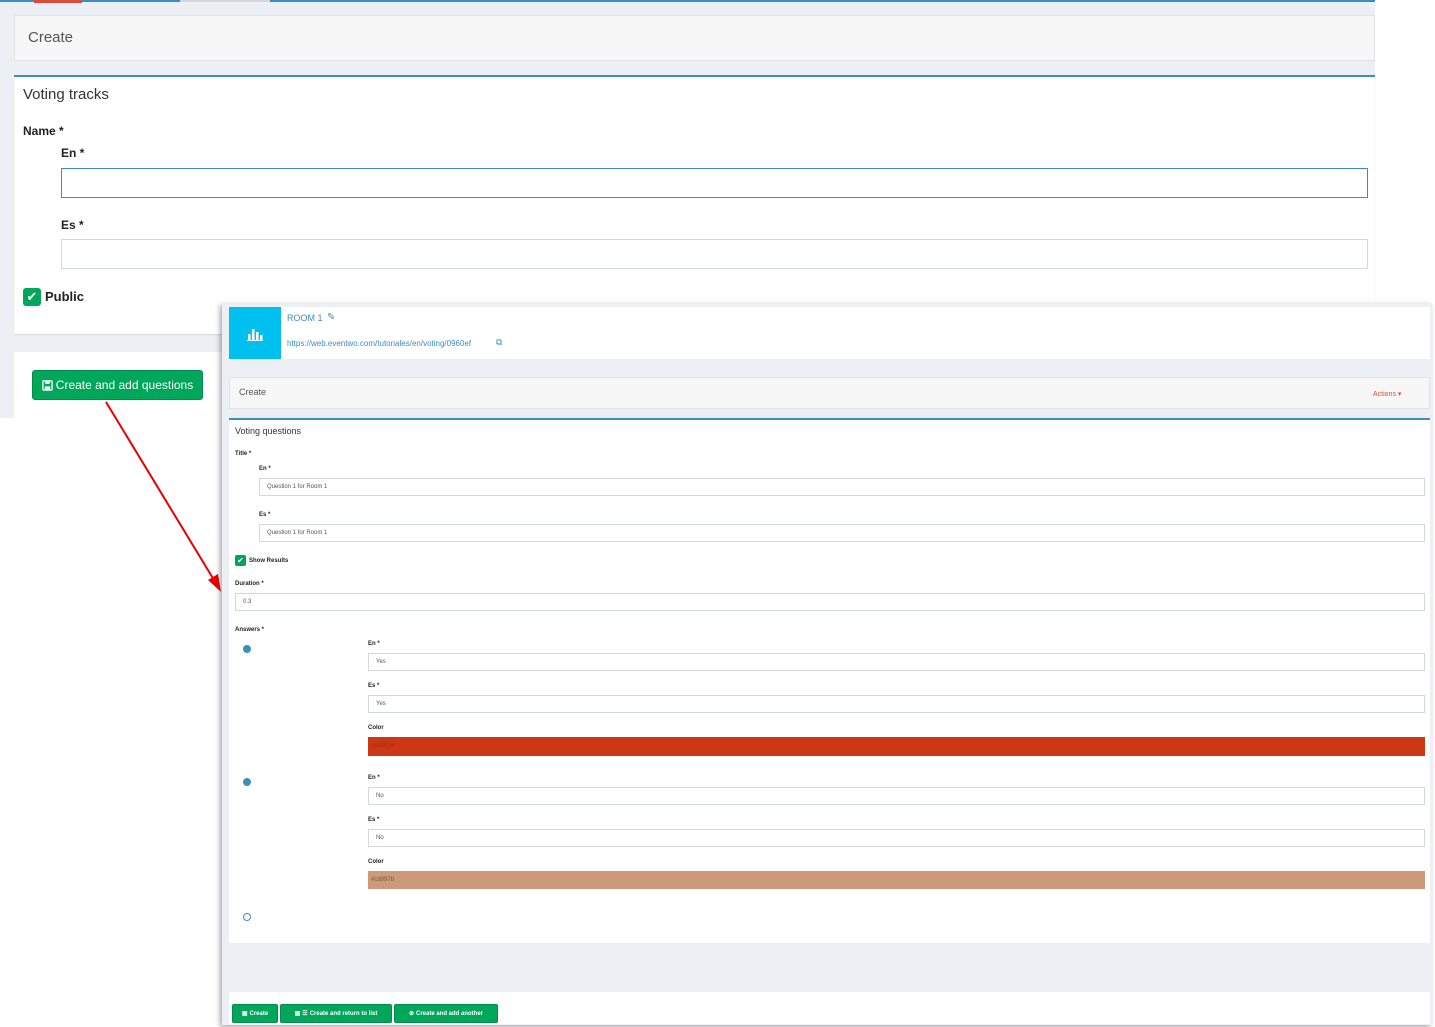  I want to click on active-tab-indicator, so click(58, 1).